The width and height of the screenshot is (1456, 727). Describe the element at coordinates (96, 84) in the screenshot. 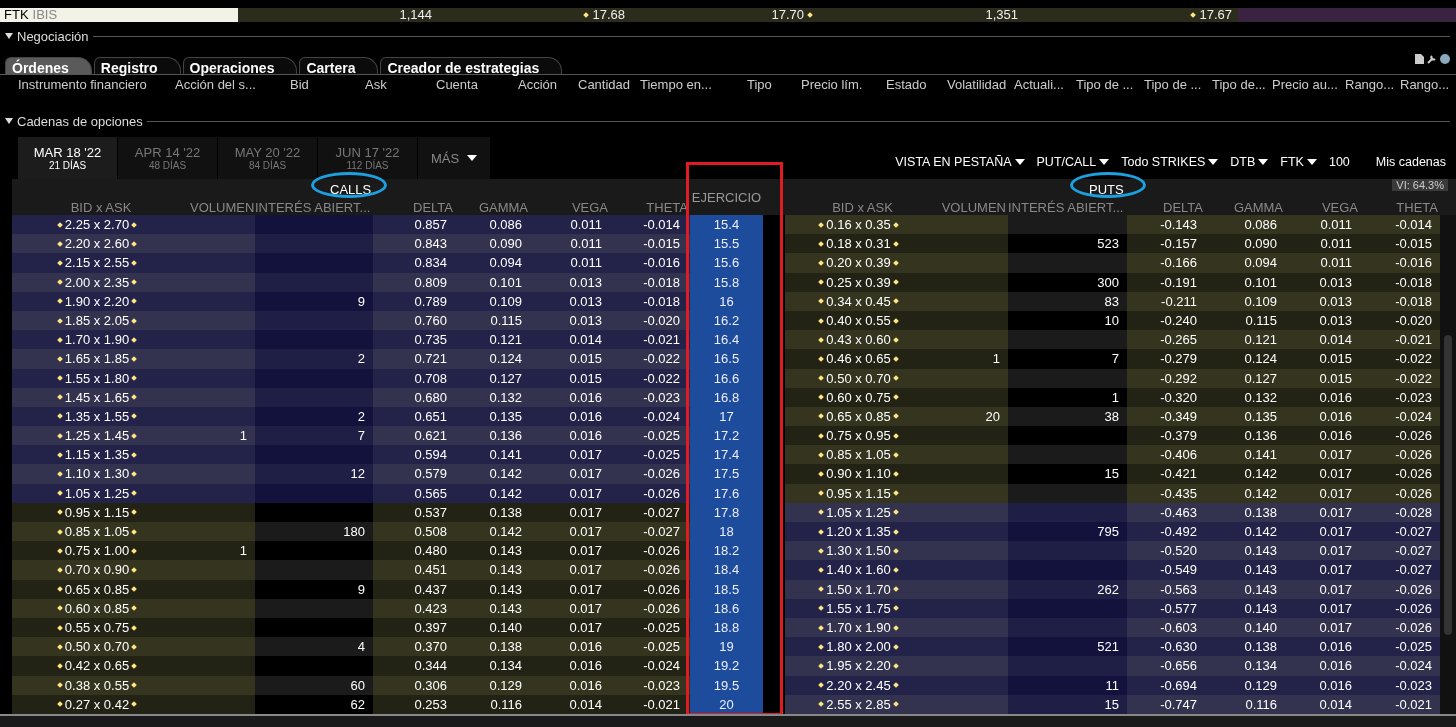

I see `column-header: Instrumento financiero` at that location.